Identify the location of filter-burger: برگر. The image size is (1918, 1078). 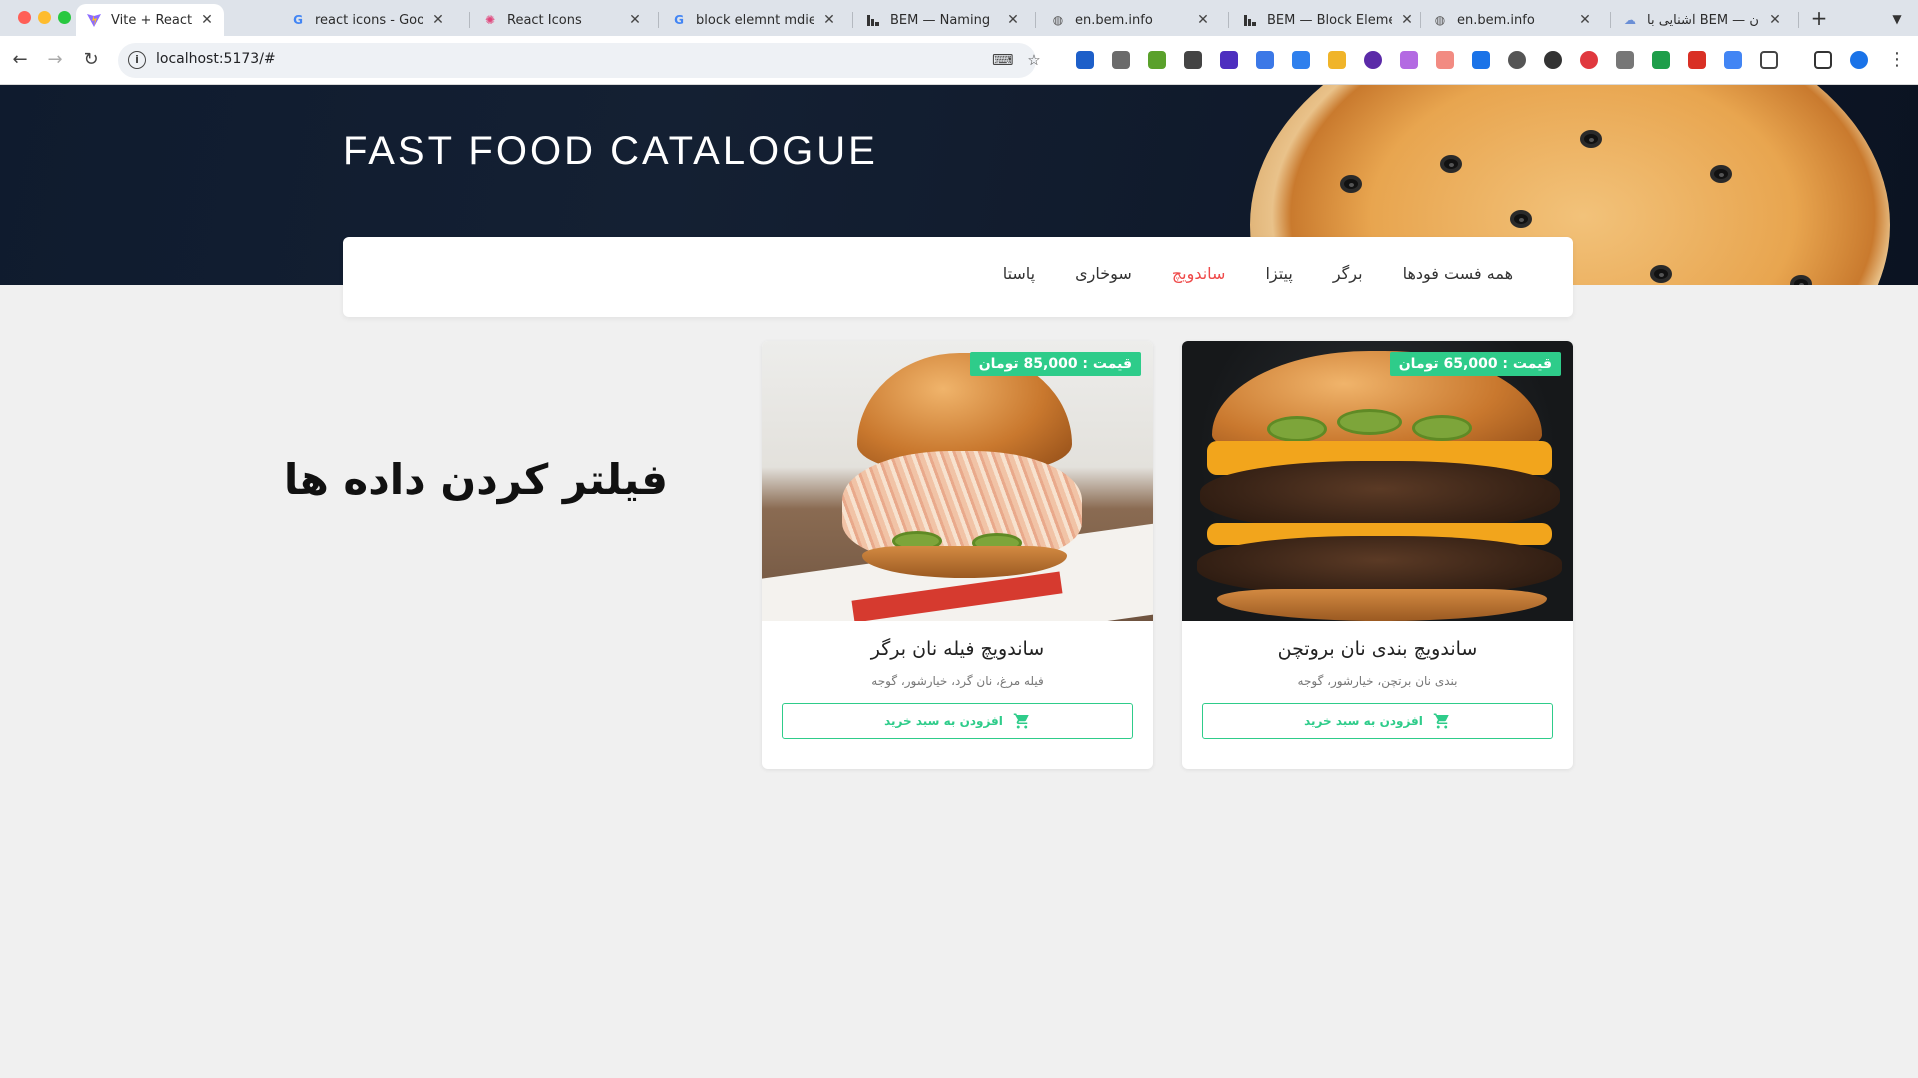
(1348, 273).